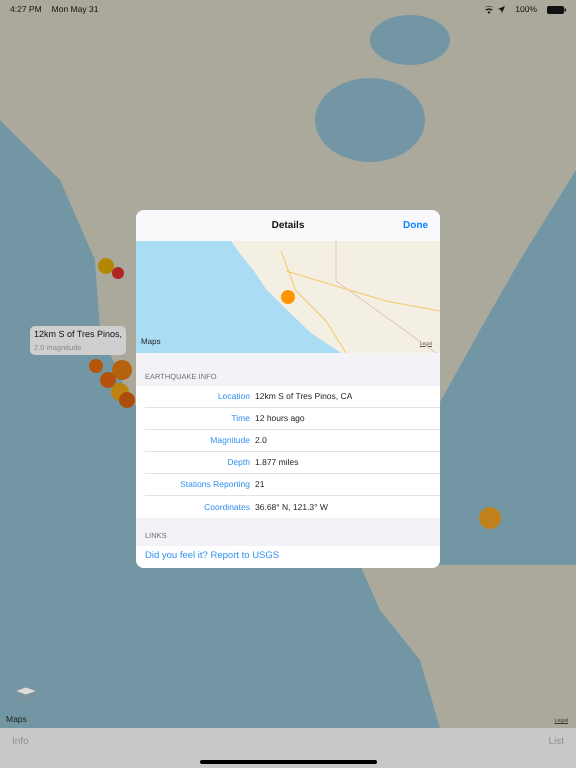 This screenshot has width=576, height=768. Describe the element at coordinates (502, 9) in the screenshot. I see `location-icon` at that location.